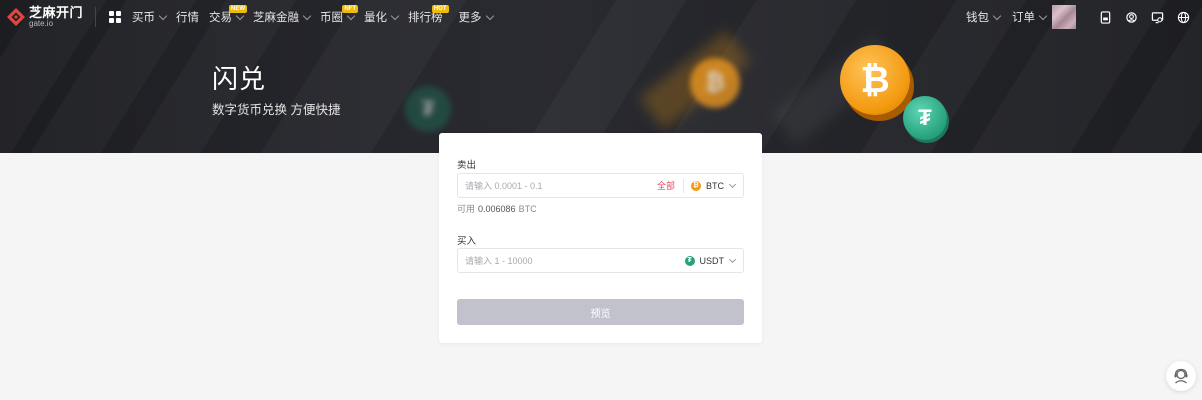 The image size is (1202, 400). I want to click on gate-logo-icon, so click(16, 17).